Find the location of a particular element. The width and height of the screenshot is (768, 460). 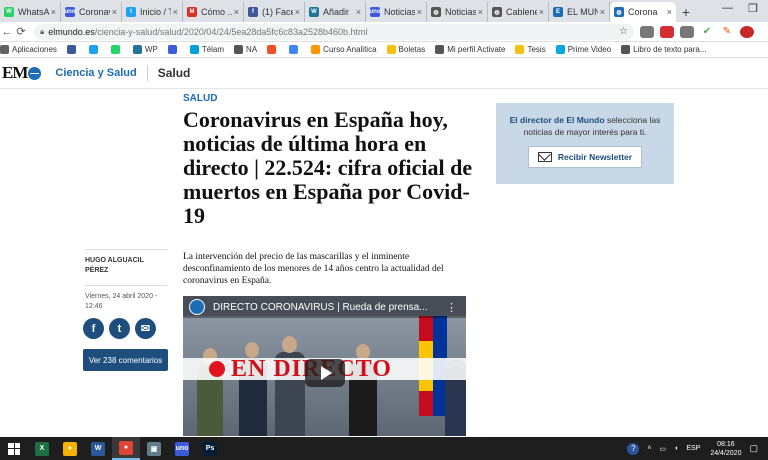

new-tab-button: + is located at coordinates (686, 12).